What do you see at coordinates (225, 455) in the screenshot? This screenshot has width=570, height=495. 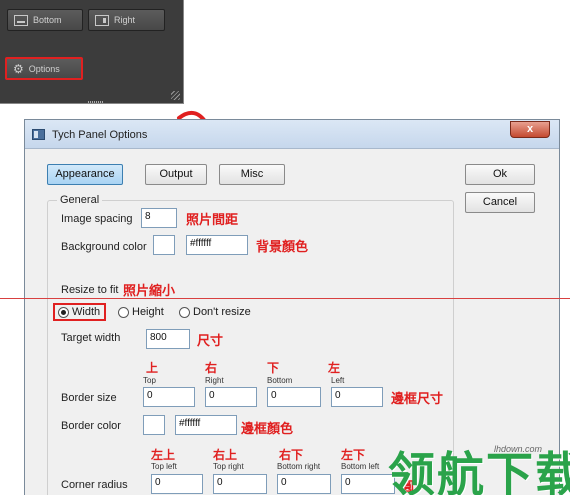 I see `corner-top-right-annotation: 右上` at bounding box center [225, 455].